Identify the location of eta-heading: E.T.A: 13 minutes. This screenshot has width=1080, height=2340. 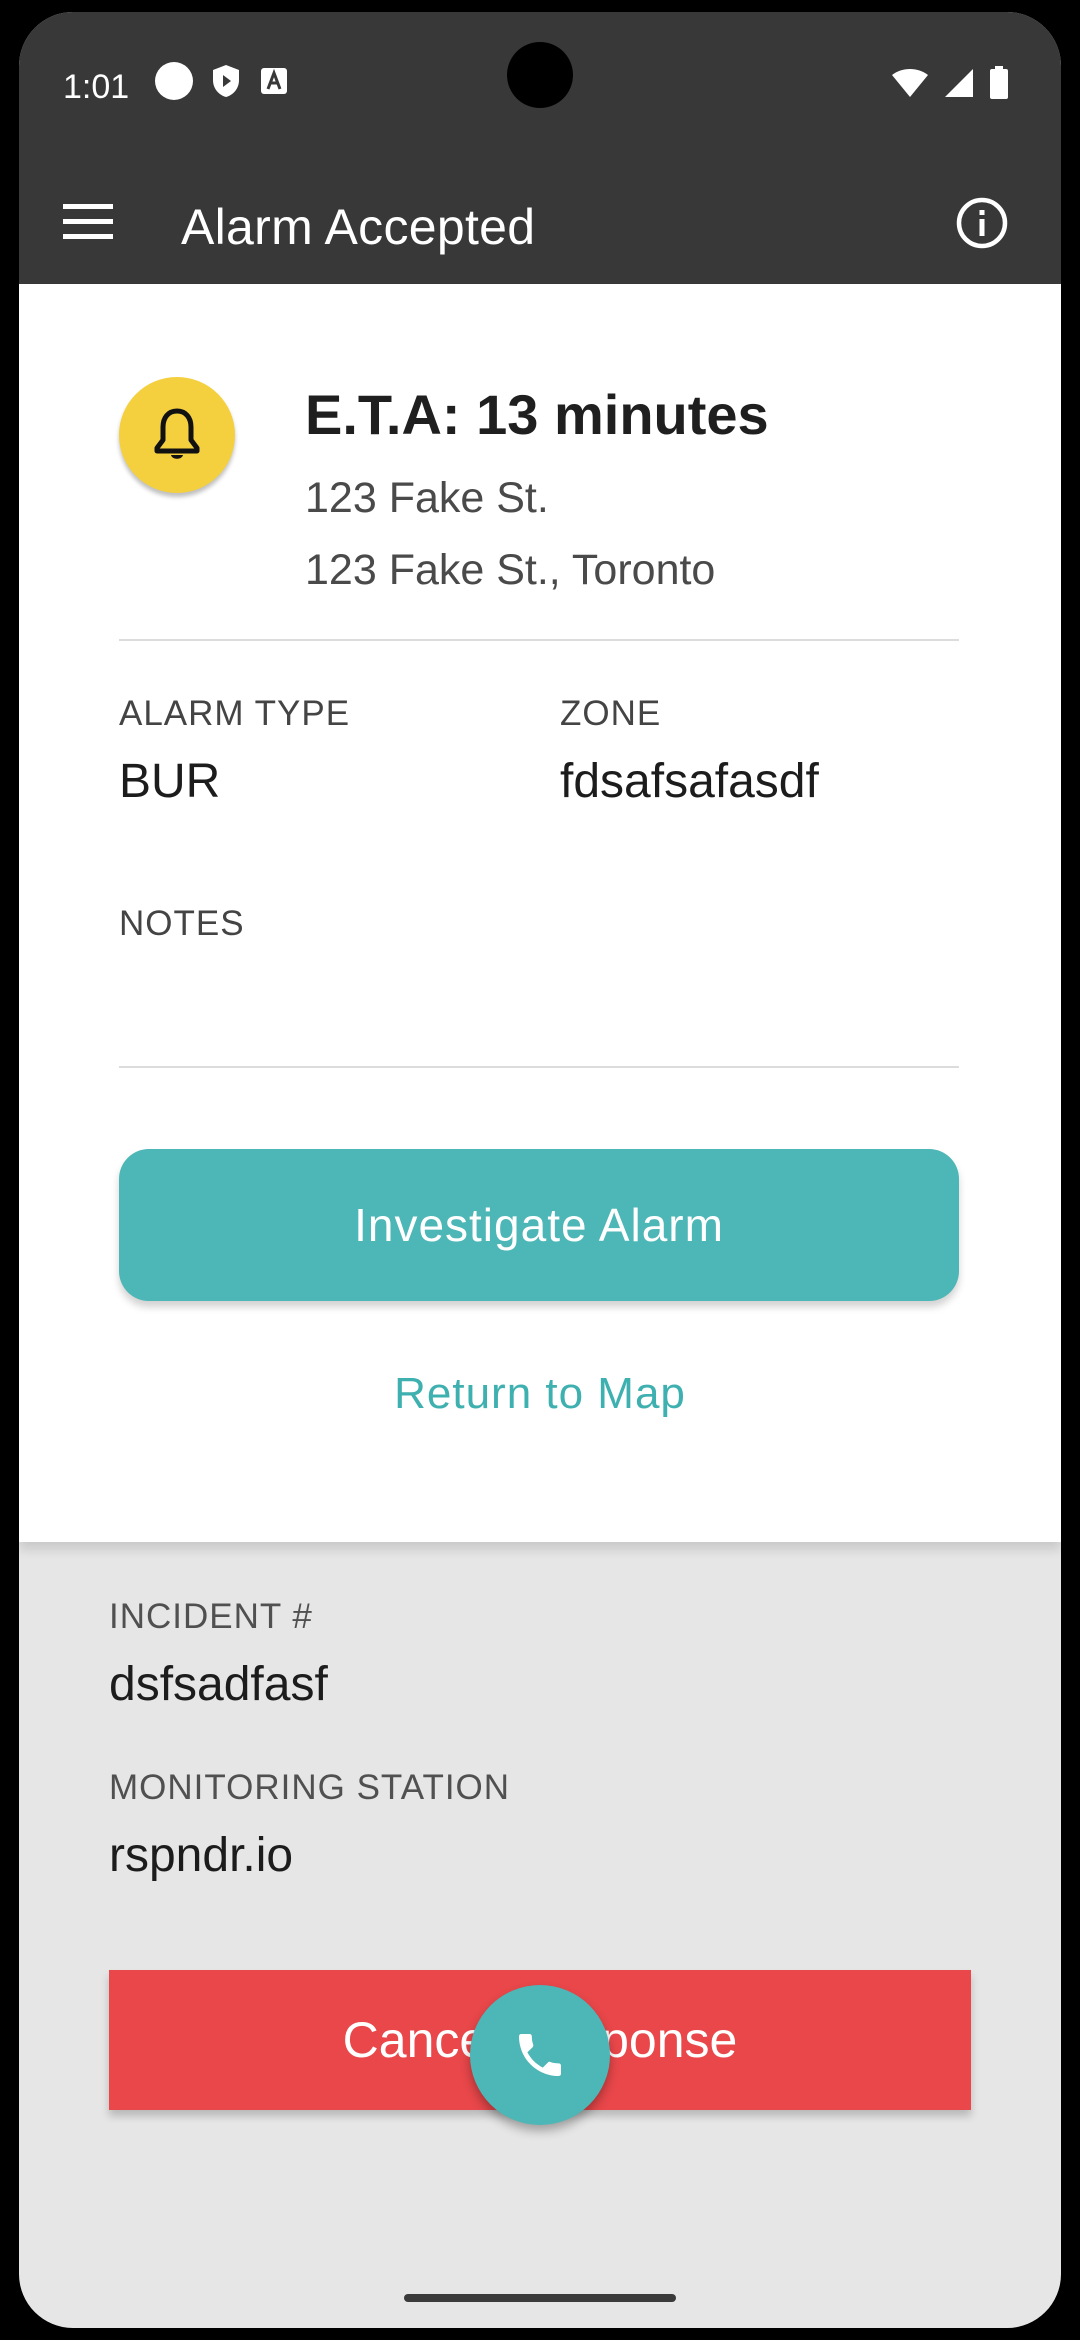
(537, 414).